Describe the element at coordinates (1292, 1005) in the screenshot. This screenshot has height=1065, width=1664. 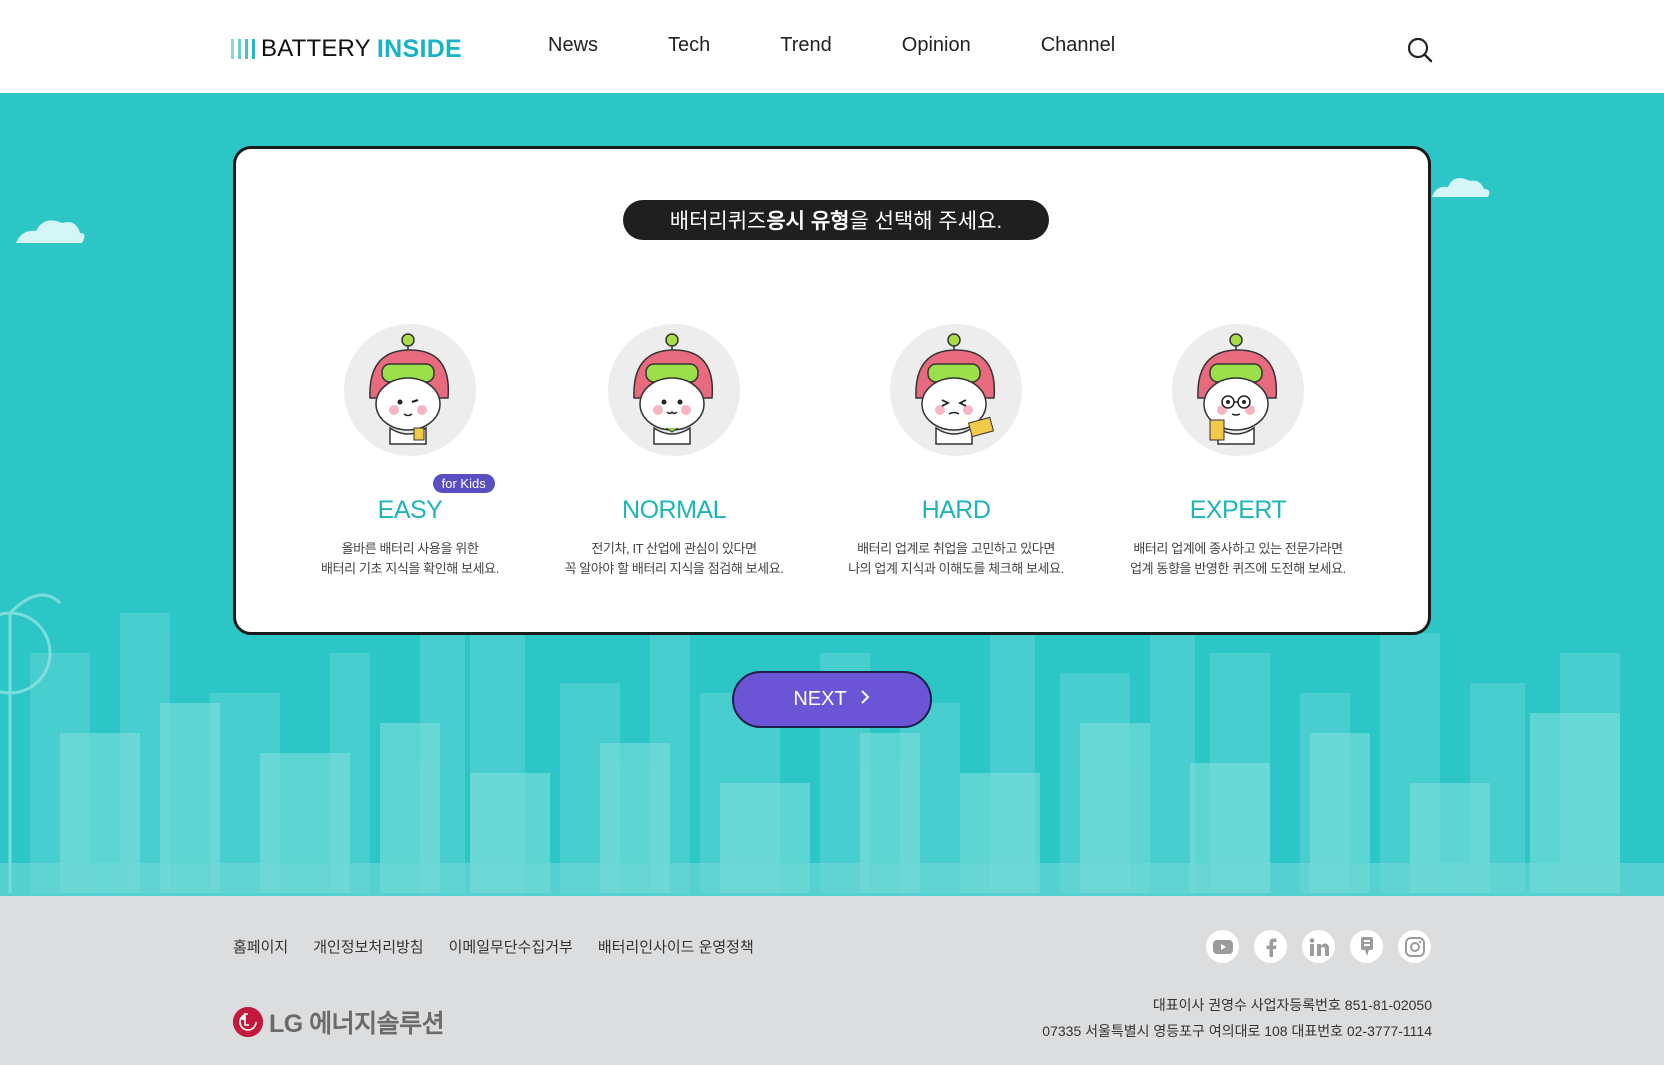
I see `company-info-line1: 대표이사 권영수 사업자등록번호 851-81-02050` at that location.